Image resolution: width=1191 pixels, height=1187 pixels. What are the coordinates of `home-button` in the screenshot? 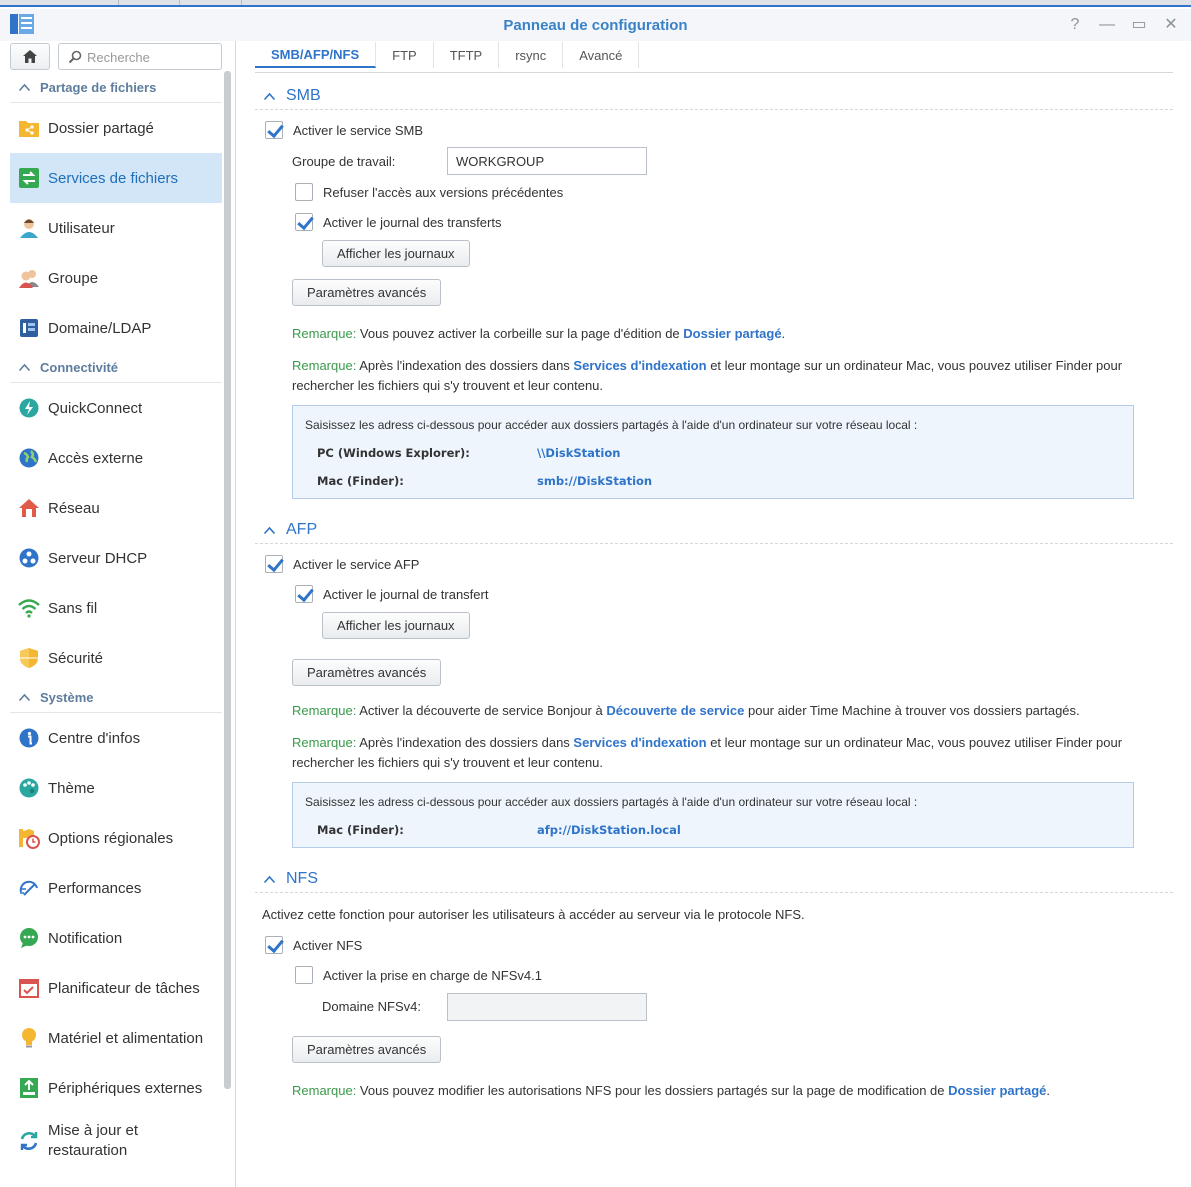 It's located at (30, 56).